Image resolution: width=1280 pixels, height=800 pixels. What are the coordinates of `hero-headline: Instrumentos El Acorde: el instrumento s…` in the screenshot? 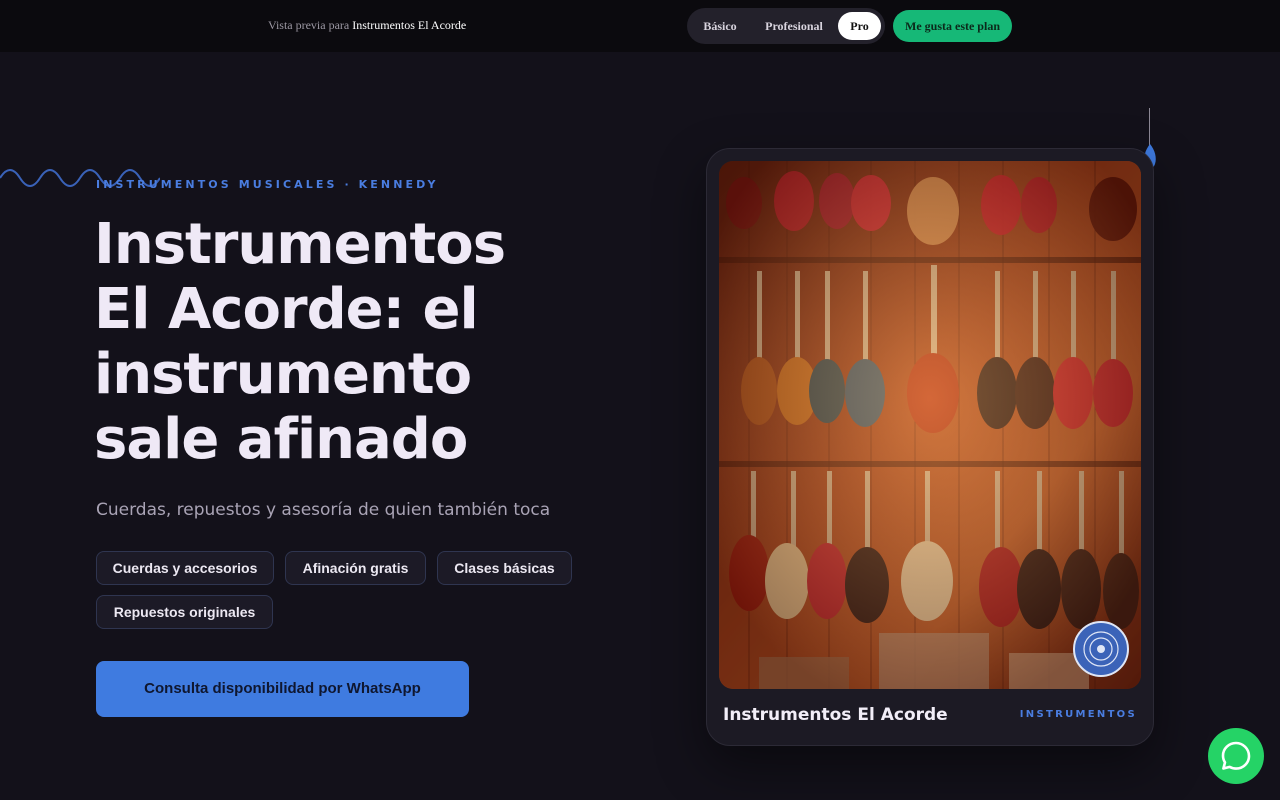 It's located at (300, 342).